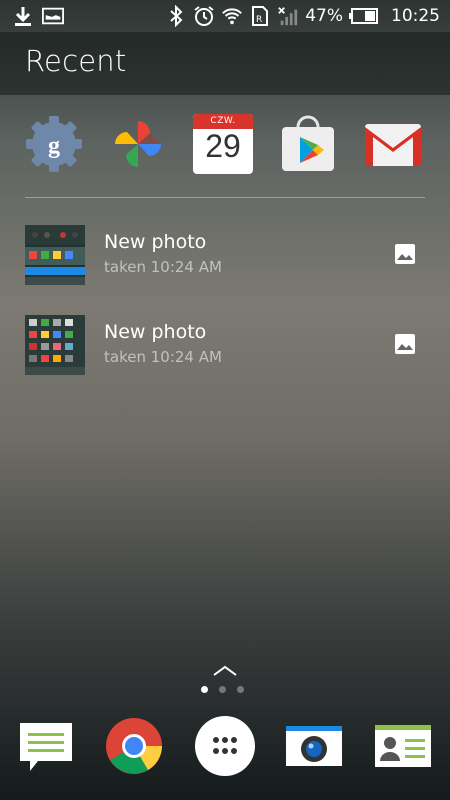 The image size is (450, 800). I want to click on bluetooth-icon, so click(176, 16).